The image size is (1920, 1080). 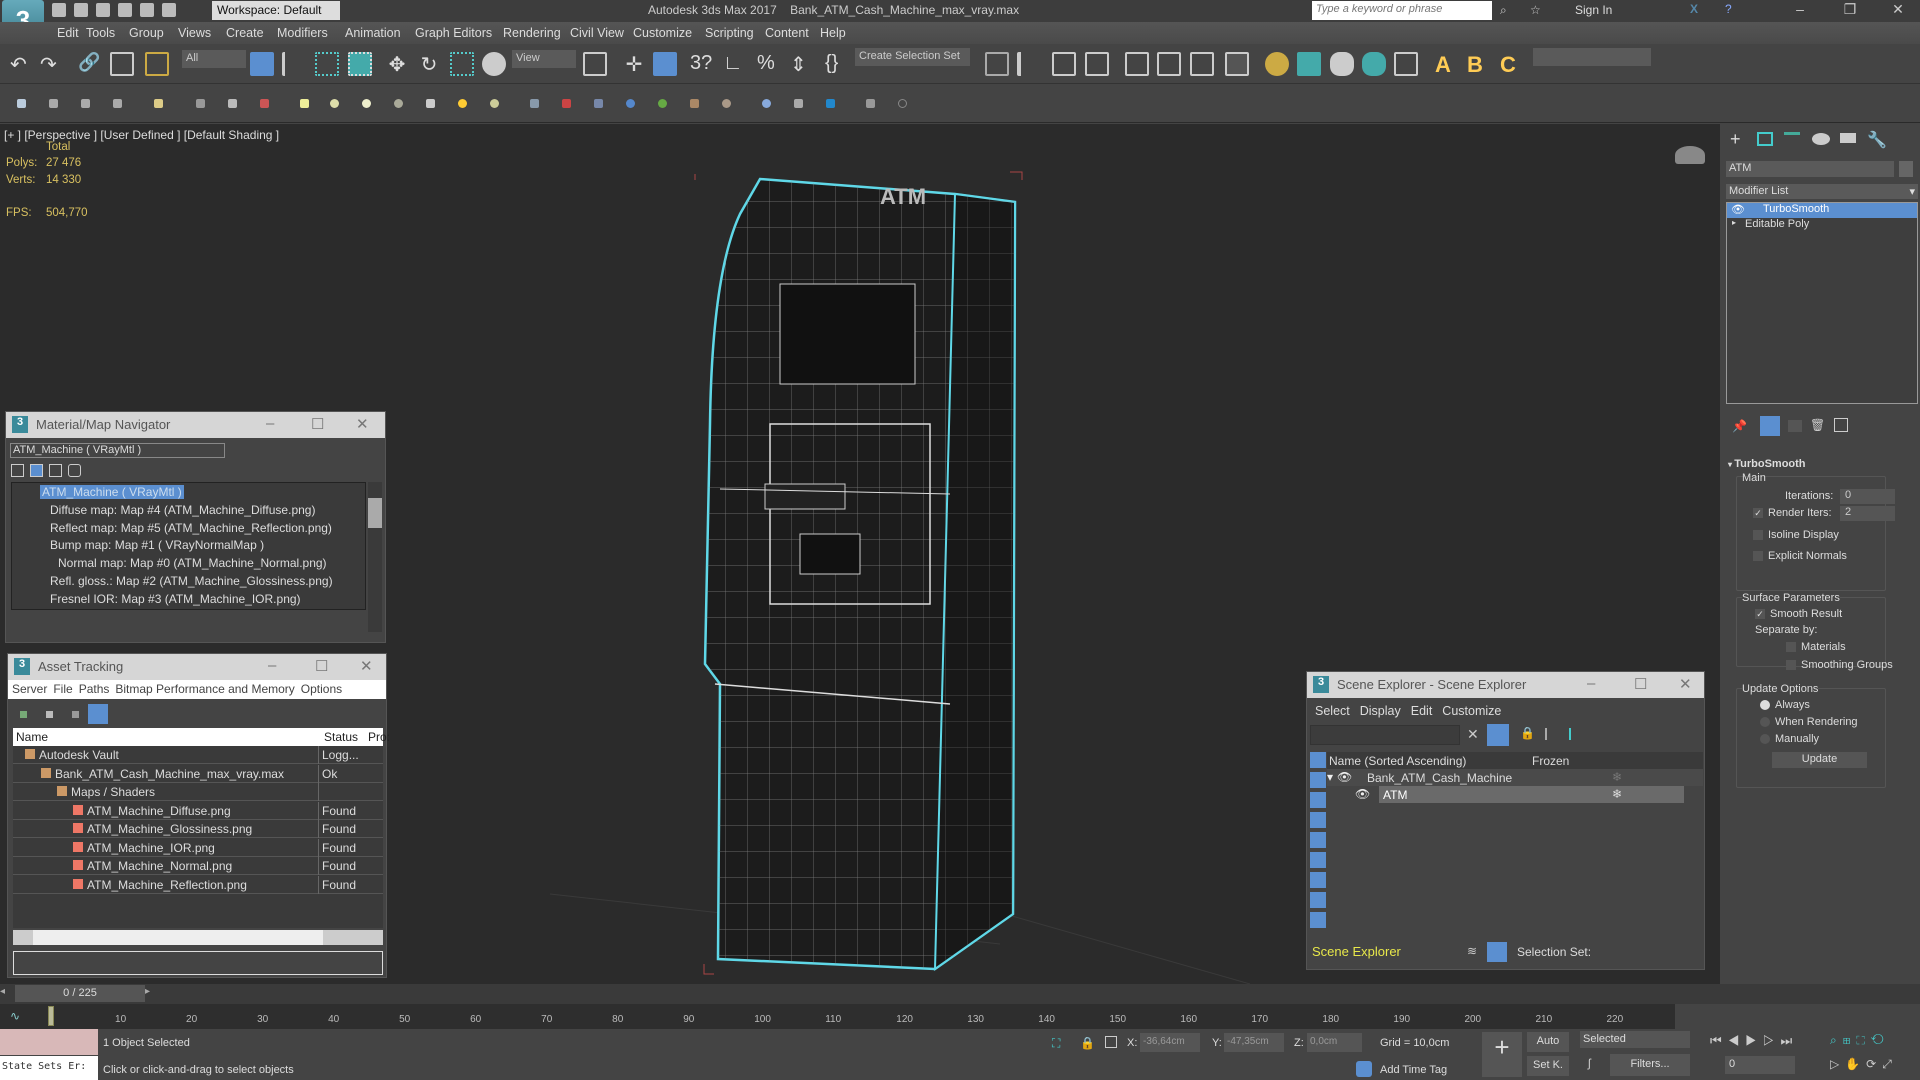 What do you see at coordinates (634, 64) in the screenshot?
I see `manipulate-icon: ✛` at bounding box center [634, 64].